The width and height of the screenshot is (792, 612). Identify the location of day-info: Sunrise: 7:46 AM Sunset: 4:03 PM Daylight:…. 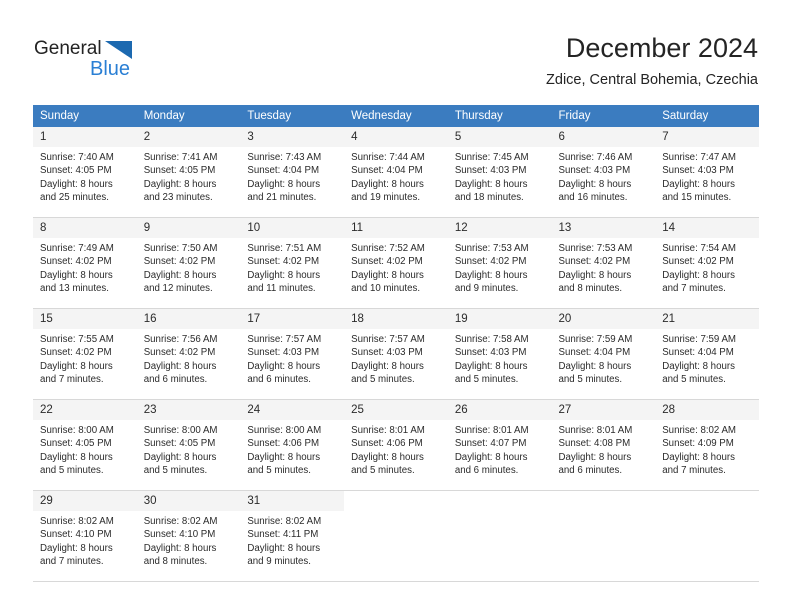
(604, 175).